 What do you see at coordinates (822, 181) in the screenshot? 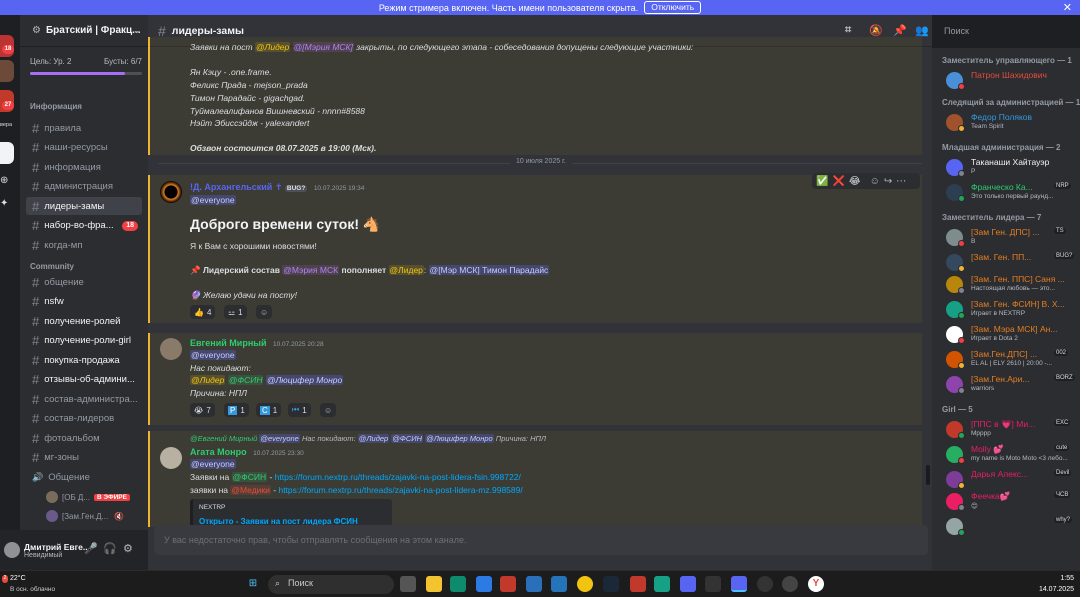
I see `check-reaction-icon: ✅` at bounding box center [822, 181].